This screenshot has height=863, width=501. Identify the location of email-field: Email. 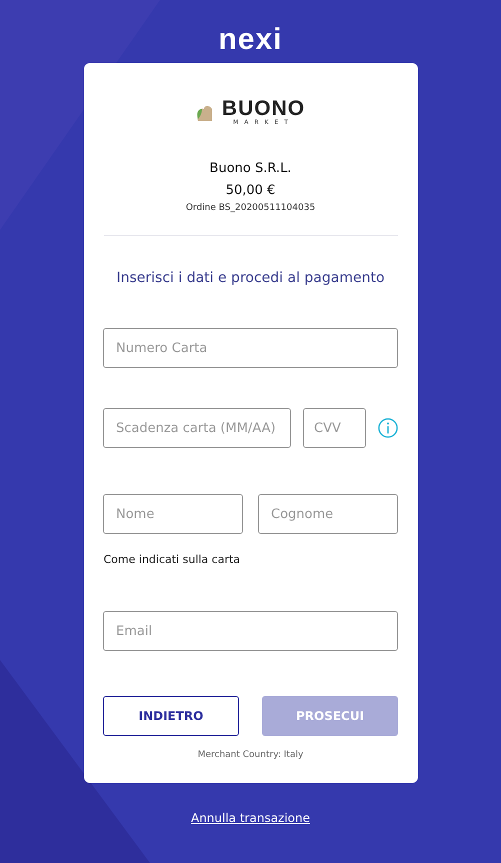
(250, 631).